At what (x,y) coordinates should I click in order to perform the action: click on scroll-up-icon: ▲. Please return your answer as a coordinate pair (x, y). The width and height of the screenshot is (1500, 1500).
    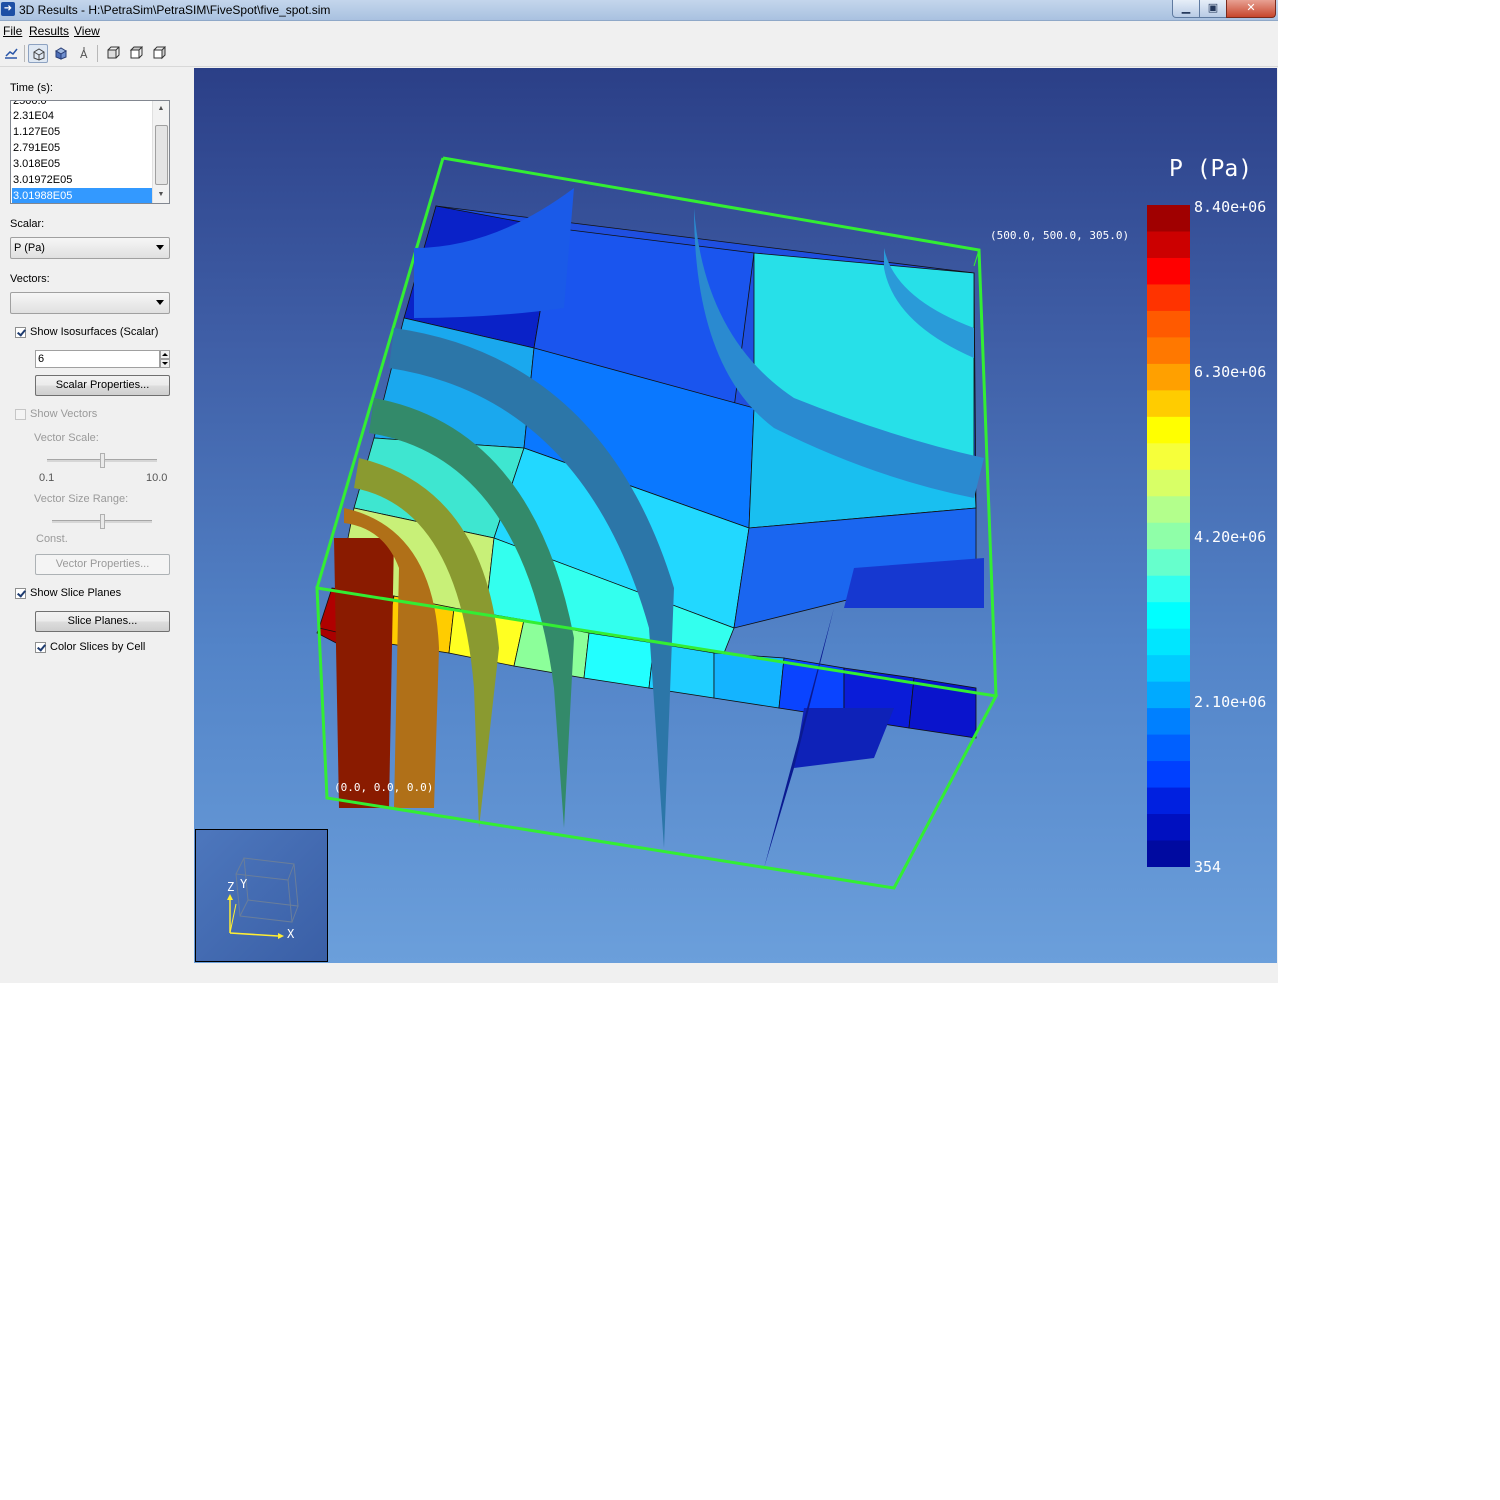
    Looking at the image, I should click on (161, 109).